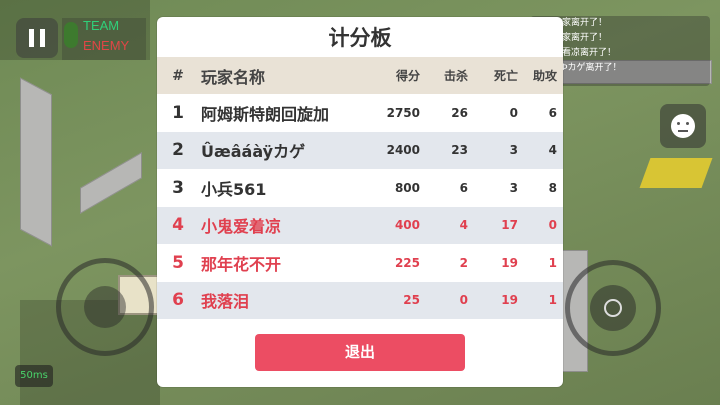 Image resolution: width=720 pixels, height=405 pixels. I want to click on fire-button, so click(613, 308).